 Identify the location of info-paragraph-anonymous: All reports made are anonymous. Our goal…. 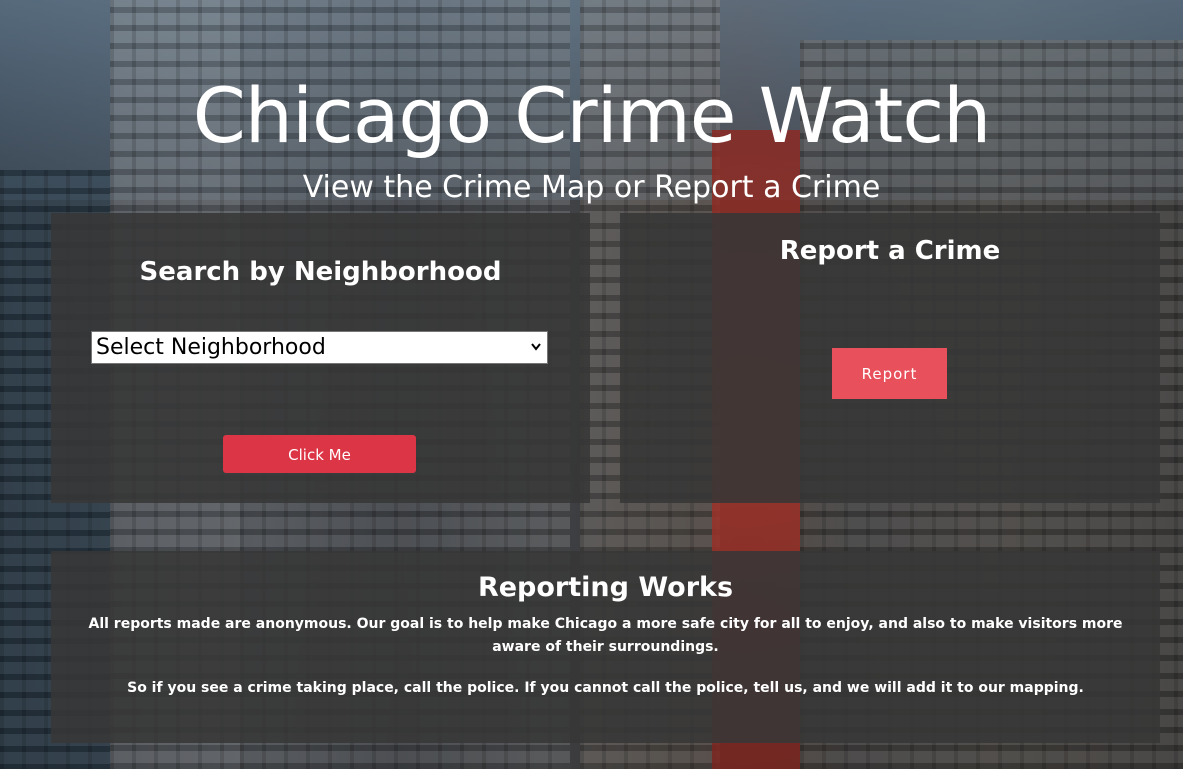
(605, 635).